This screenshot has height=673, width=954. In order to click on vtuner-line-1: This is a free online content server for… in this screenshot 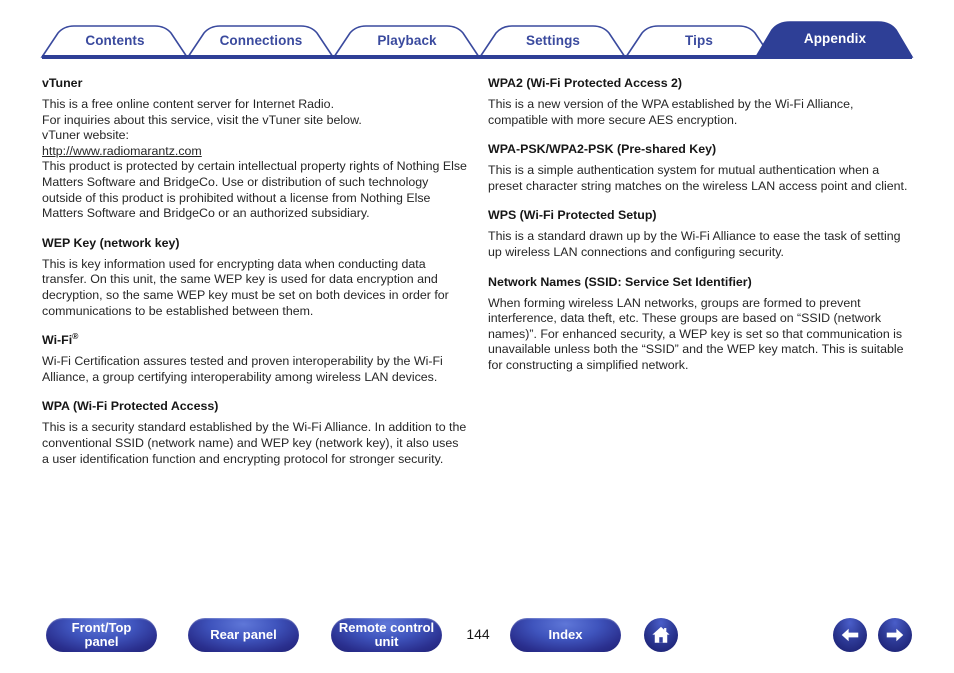, I will do `click(188, 104)`.